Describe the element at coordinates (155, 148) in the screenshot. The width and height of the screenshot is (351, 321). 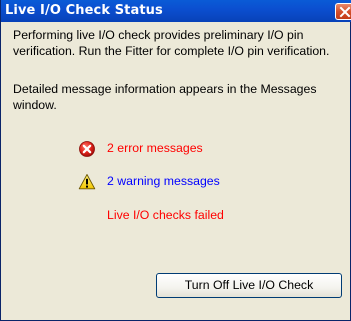
I see `error-messages-text: 2 error messages` at that location.